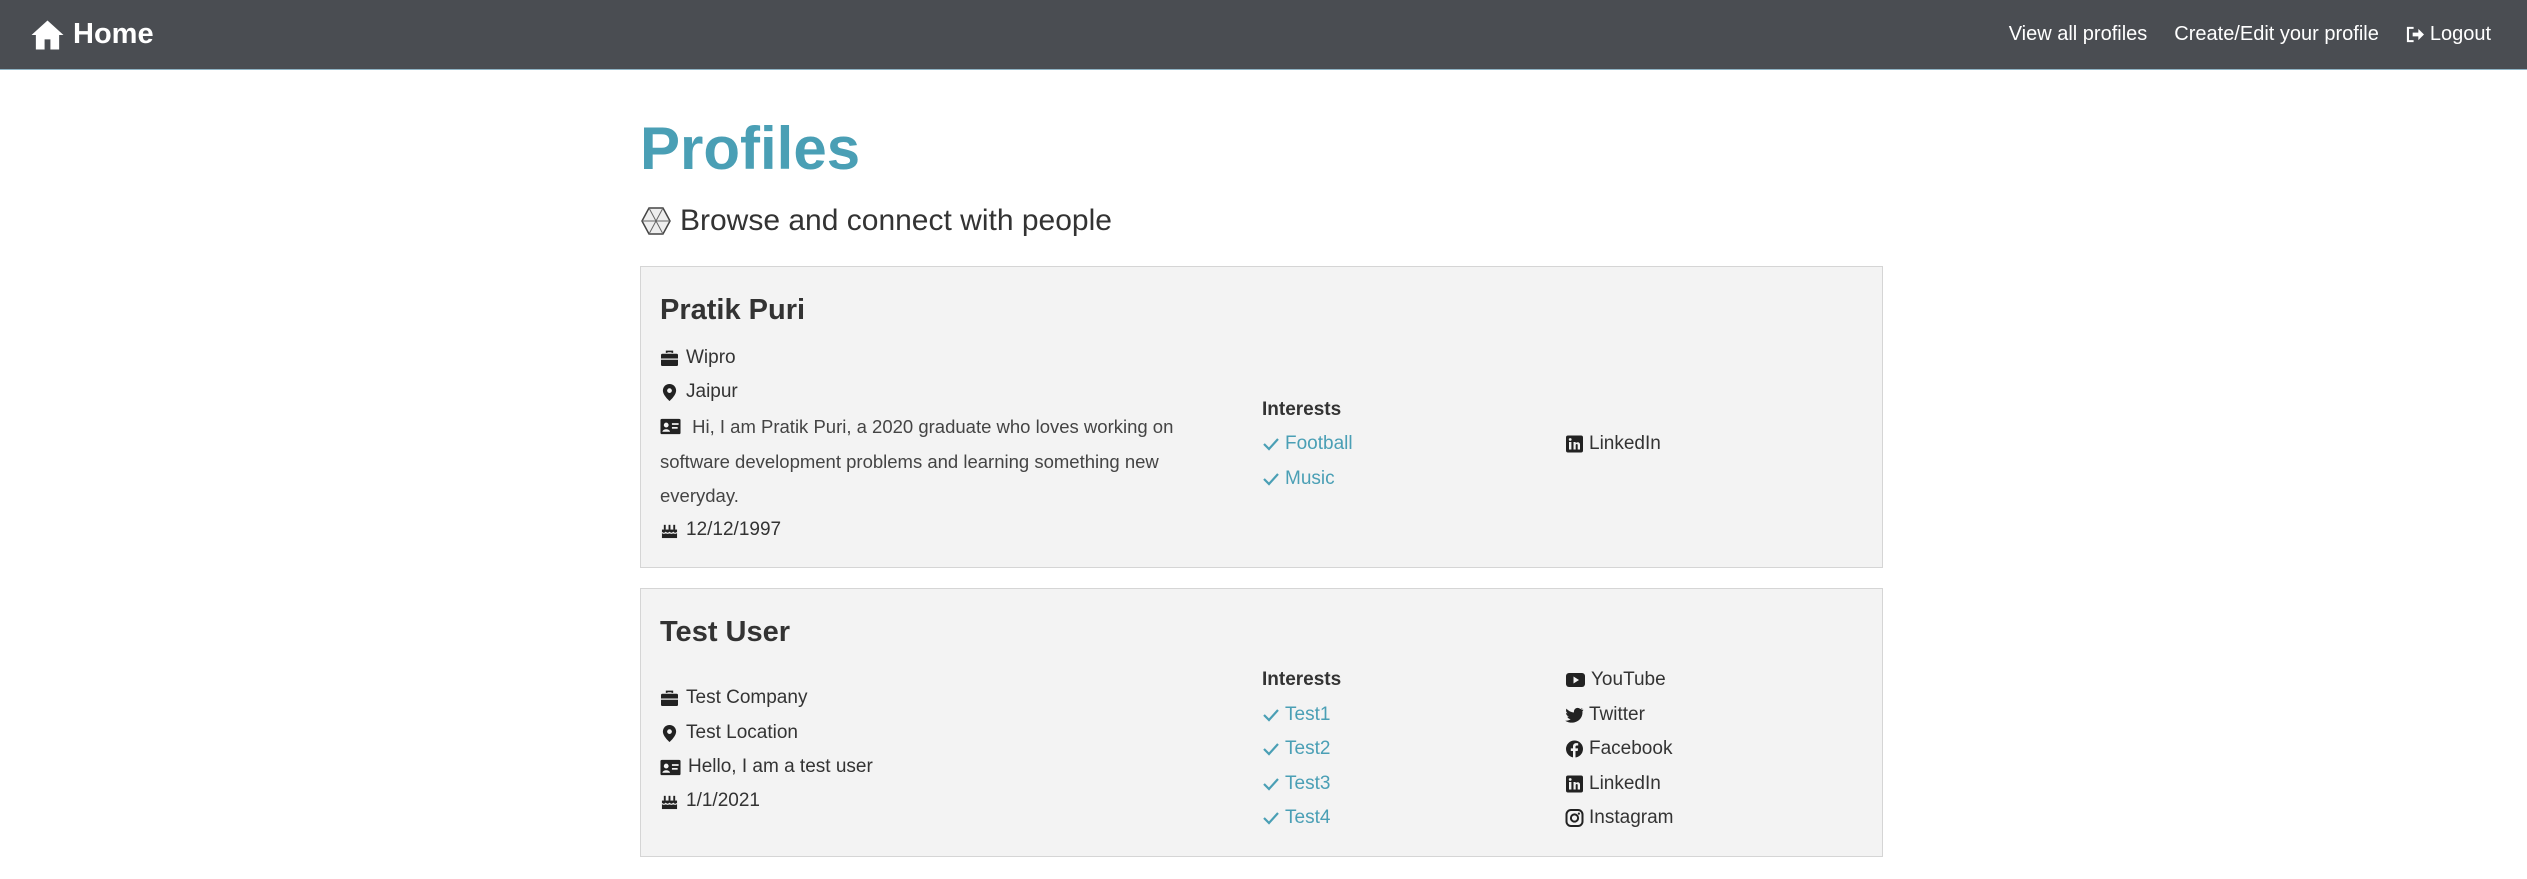 Image resolution: width=2527 pixels, height=879 pixels. I want to click on interest-item: Test3, so click(1296, 784).